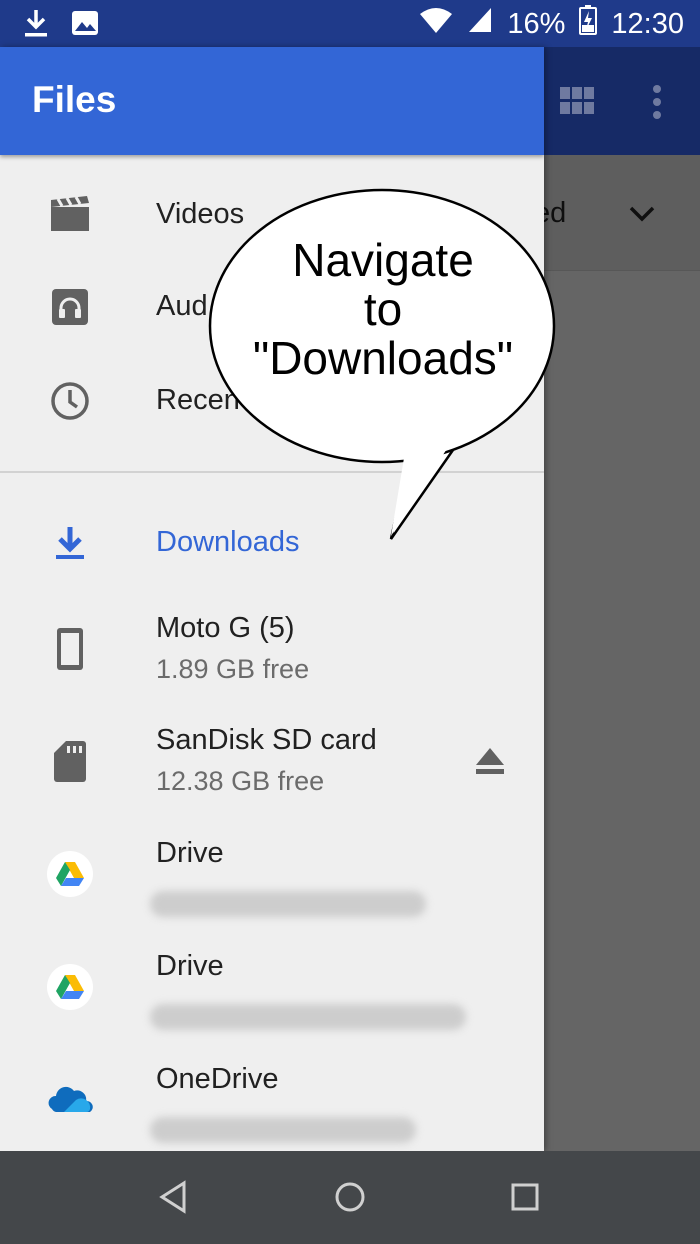  I want to click on status-bar: 16% 12:30, so click(350, 23).